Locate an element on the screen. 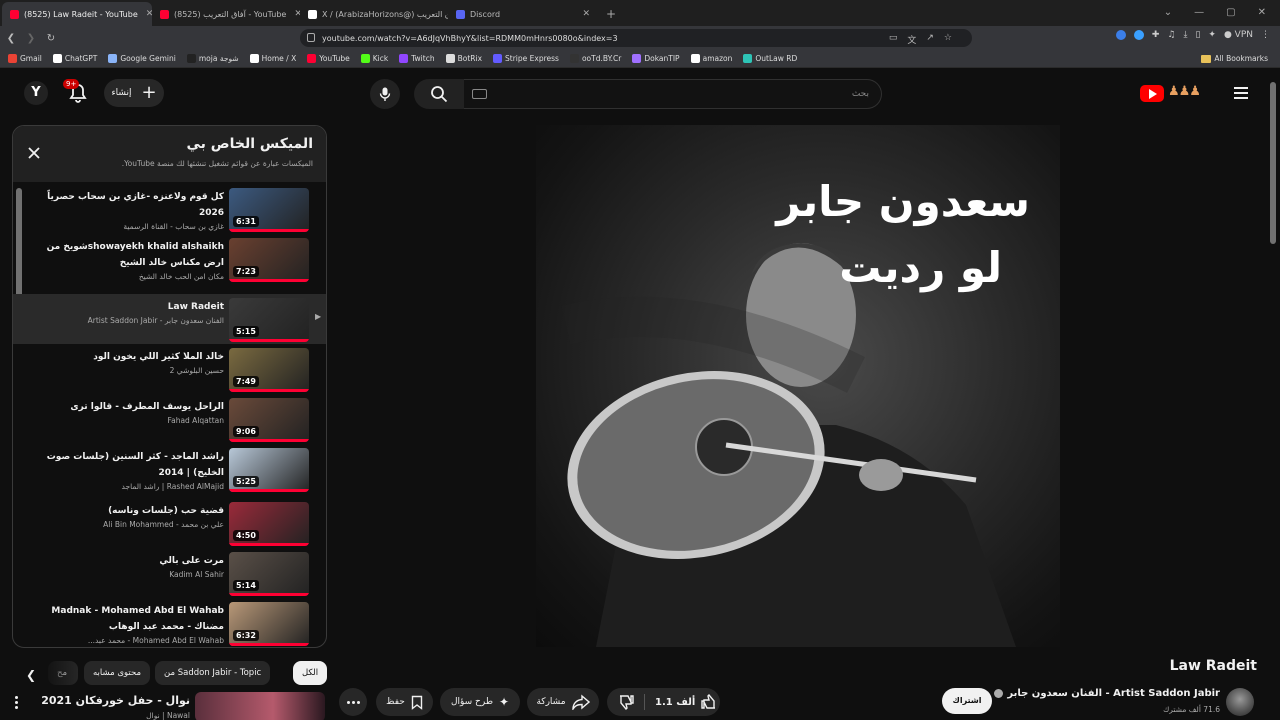 The image size is (1280, 720). playlist-thumbnail: 5:15 is located at coordinates (269, 320).